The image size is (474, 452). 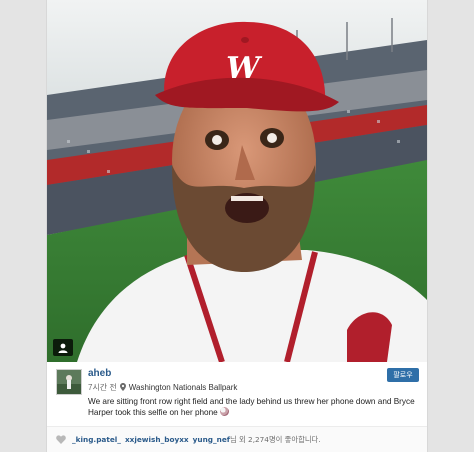 What do you see at coordinates (183, 387) in the screenshot?
I see `location-link: Washington Nationals Ballpark` at bounding box center [183, 387].